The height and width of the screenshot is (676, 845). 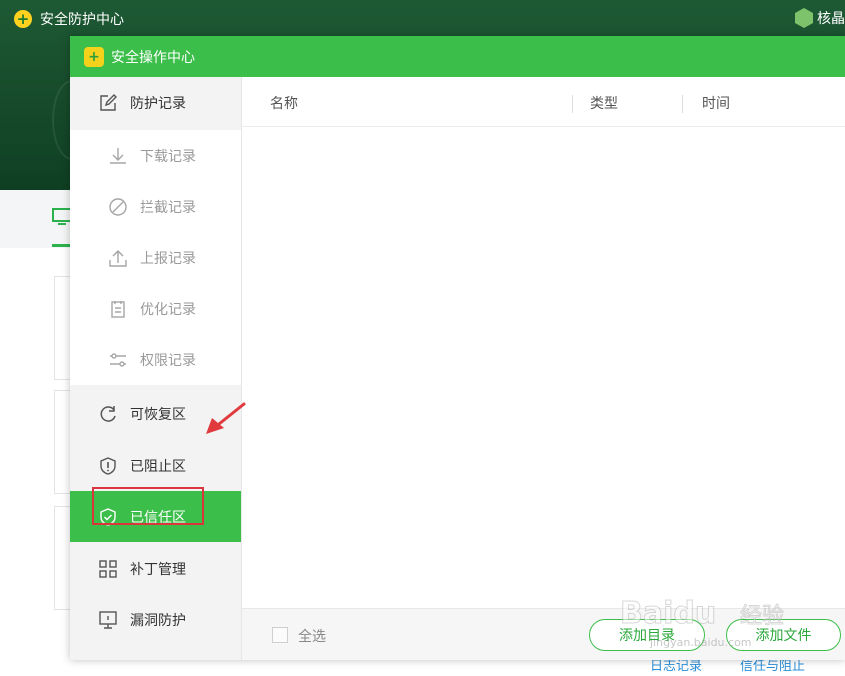 I want to click on dialog-title-bar: + 安全操作中心, so click(x=457, y=56).